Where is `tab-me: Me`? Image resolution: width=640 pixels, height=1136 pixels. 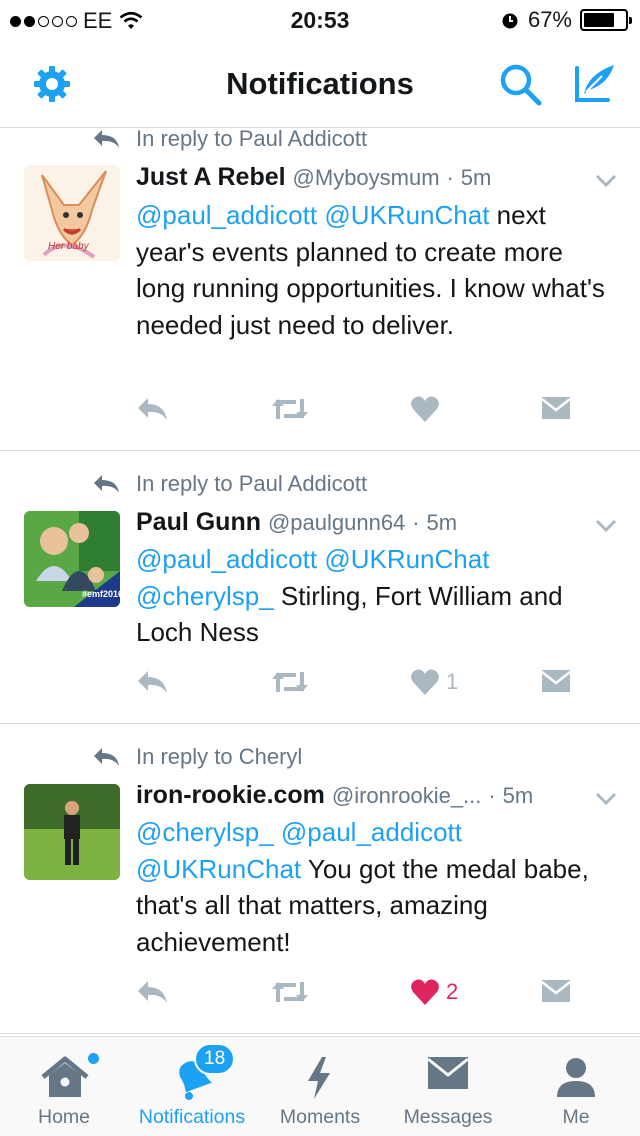 tab-me: Me is located at coordinates (576, 1086).